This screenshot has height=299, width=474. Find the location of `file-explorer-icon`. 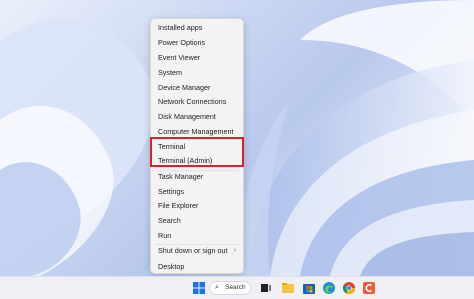

file-explorer-icon is located at coordinates (288, 288).